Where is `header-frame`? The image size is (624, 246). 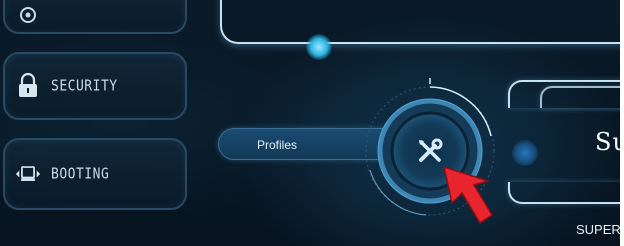 header-frame is located at coordinates (422, 22).